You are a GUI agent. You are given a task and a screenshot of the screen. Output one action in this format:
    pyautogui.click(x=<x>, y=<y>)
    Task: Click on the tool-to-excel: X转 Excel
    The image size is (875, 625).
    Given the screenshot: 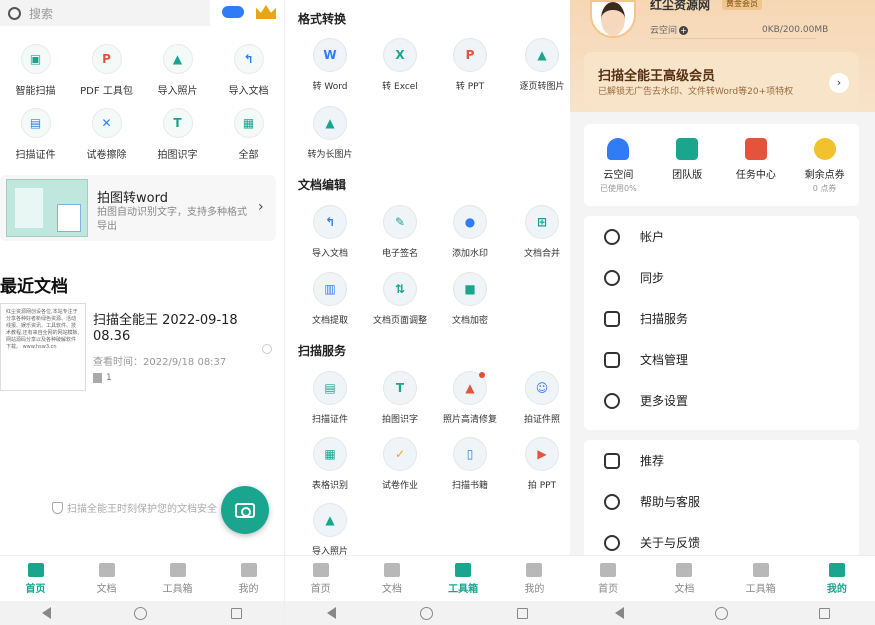 What is the action you would take?
    pyautogui.click(x=400, y=65)
    